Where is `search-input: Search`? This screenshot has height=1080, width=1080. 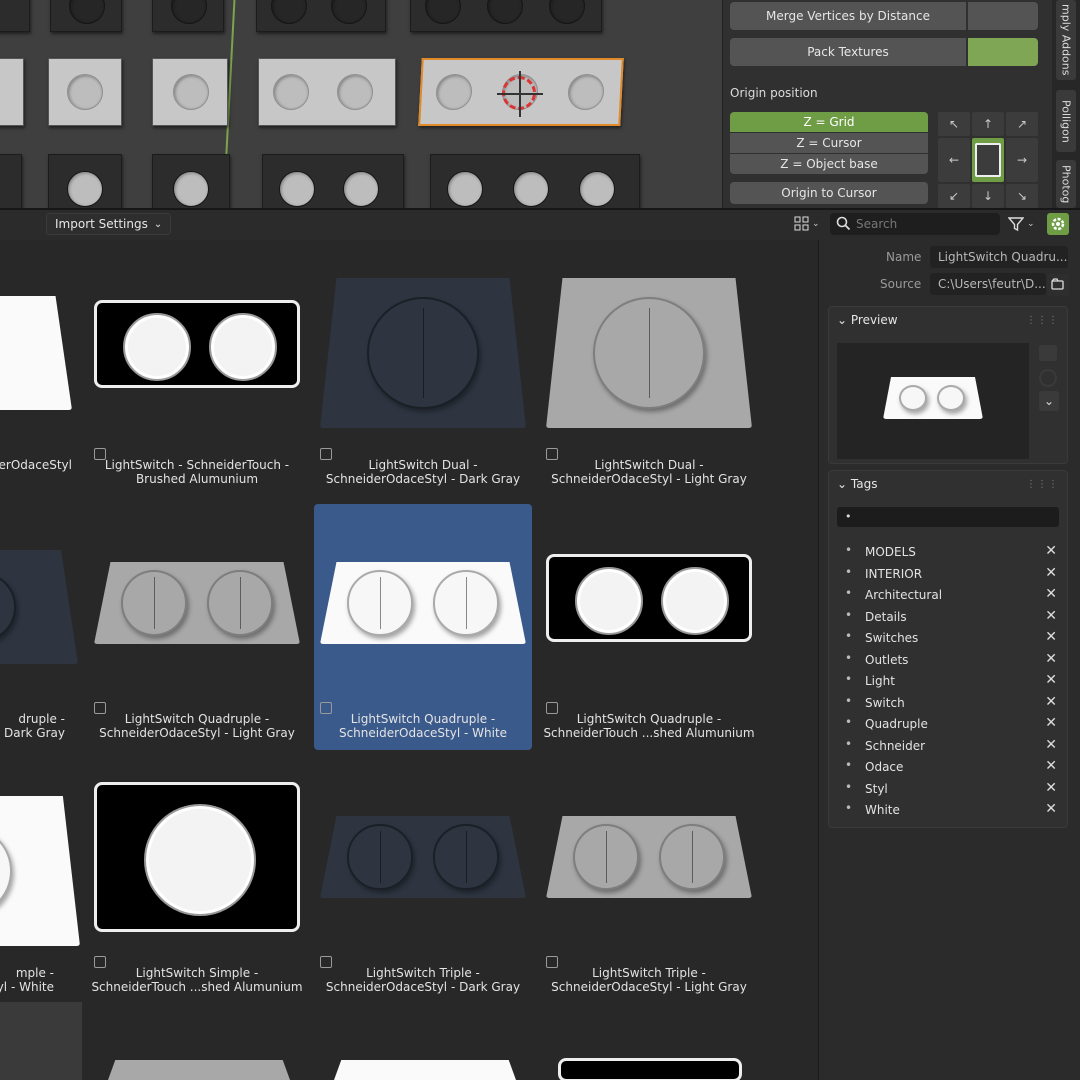
search-input: Search is located at coordinates (915, 224).